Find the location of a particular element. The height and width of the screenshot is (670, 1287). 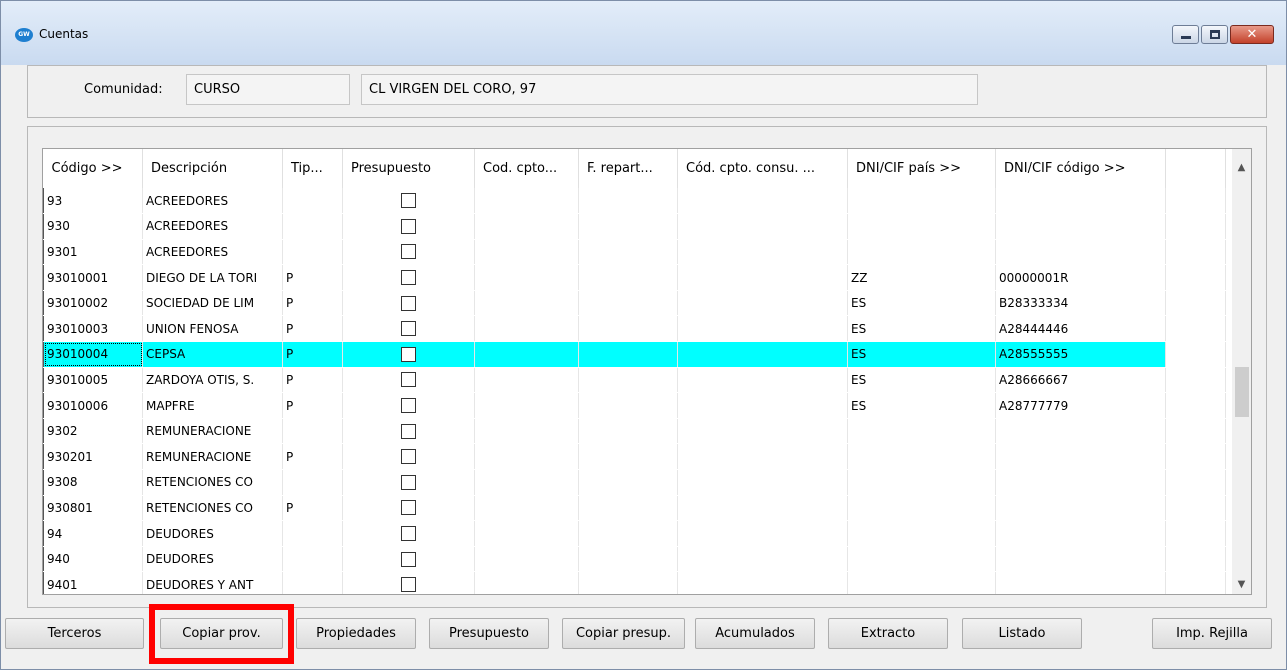

extracto-button: Extracto is located at coordinates (888, 633).